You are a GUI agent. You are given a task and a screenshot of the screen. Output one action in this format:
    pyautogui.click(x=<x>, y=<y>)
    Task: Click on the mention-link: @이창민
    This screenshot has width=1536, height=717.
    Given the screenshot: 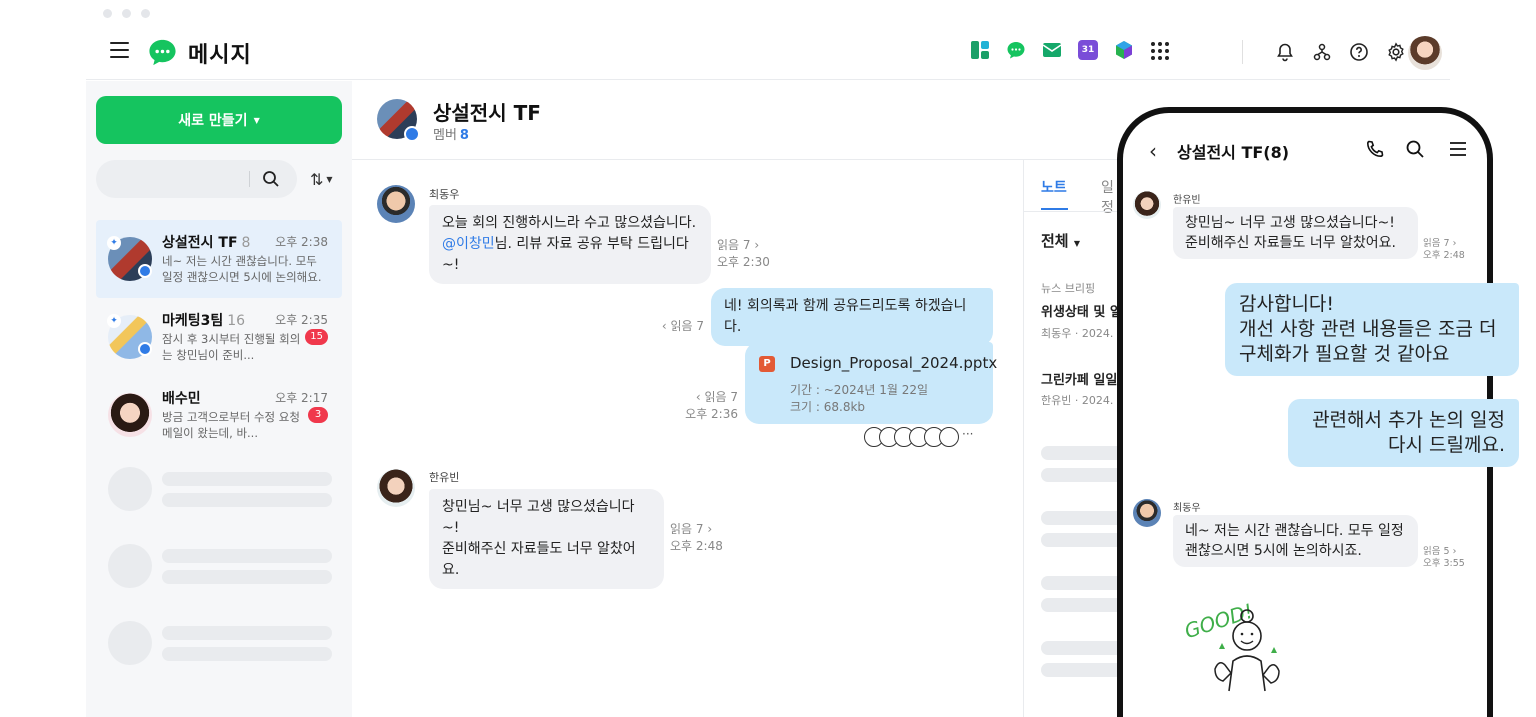 What is the action you would take?
    pyautogui.click(x=468, y=244)
    